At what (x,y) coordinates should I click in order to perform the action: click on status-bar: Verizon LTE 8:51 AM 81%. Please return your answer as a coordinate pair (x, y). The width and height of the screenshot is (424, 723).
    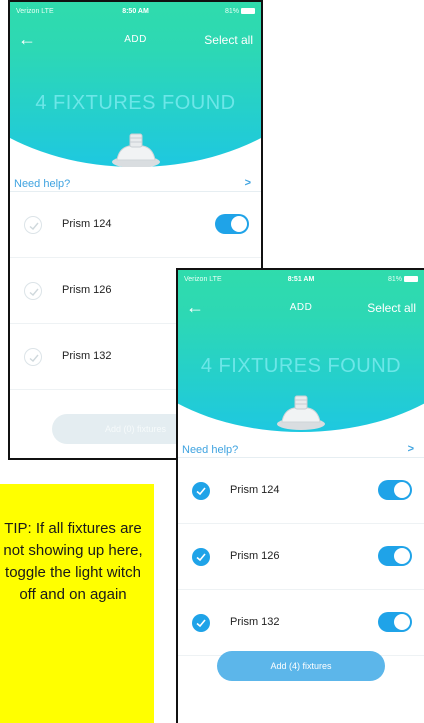
    Looking at the image, I should click on (301, 281).